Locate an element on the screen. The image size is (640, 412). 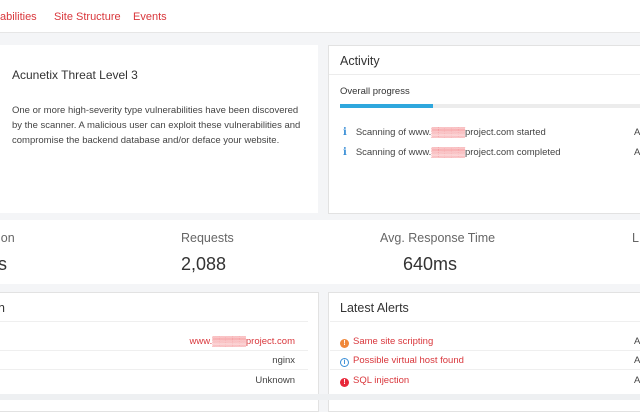
alert-item-label: SQL injection is located at coordinates (381, 380).